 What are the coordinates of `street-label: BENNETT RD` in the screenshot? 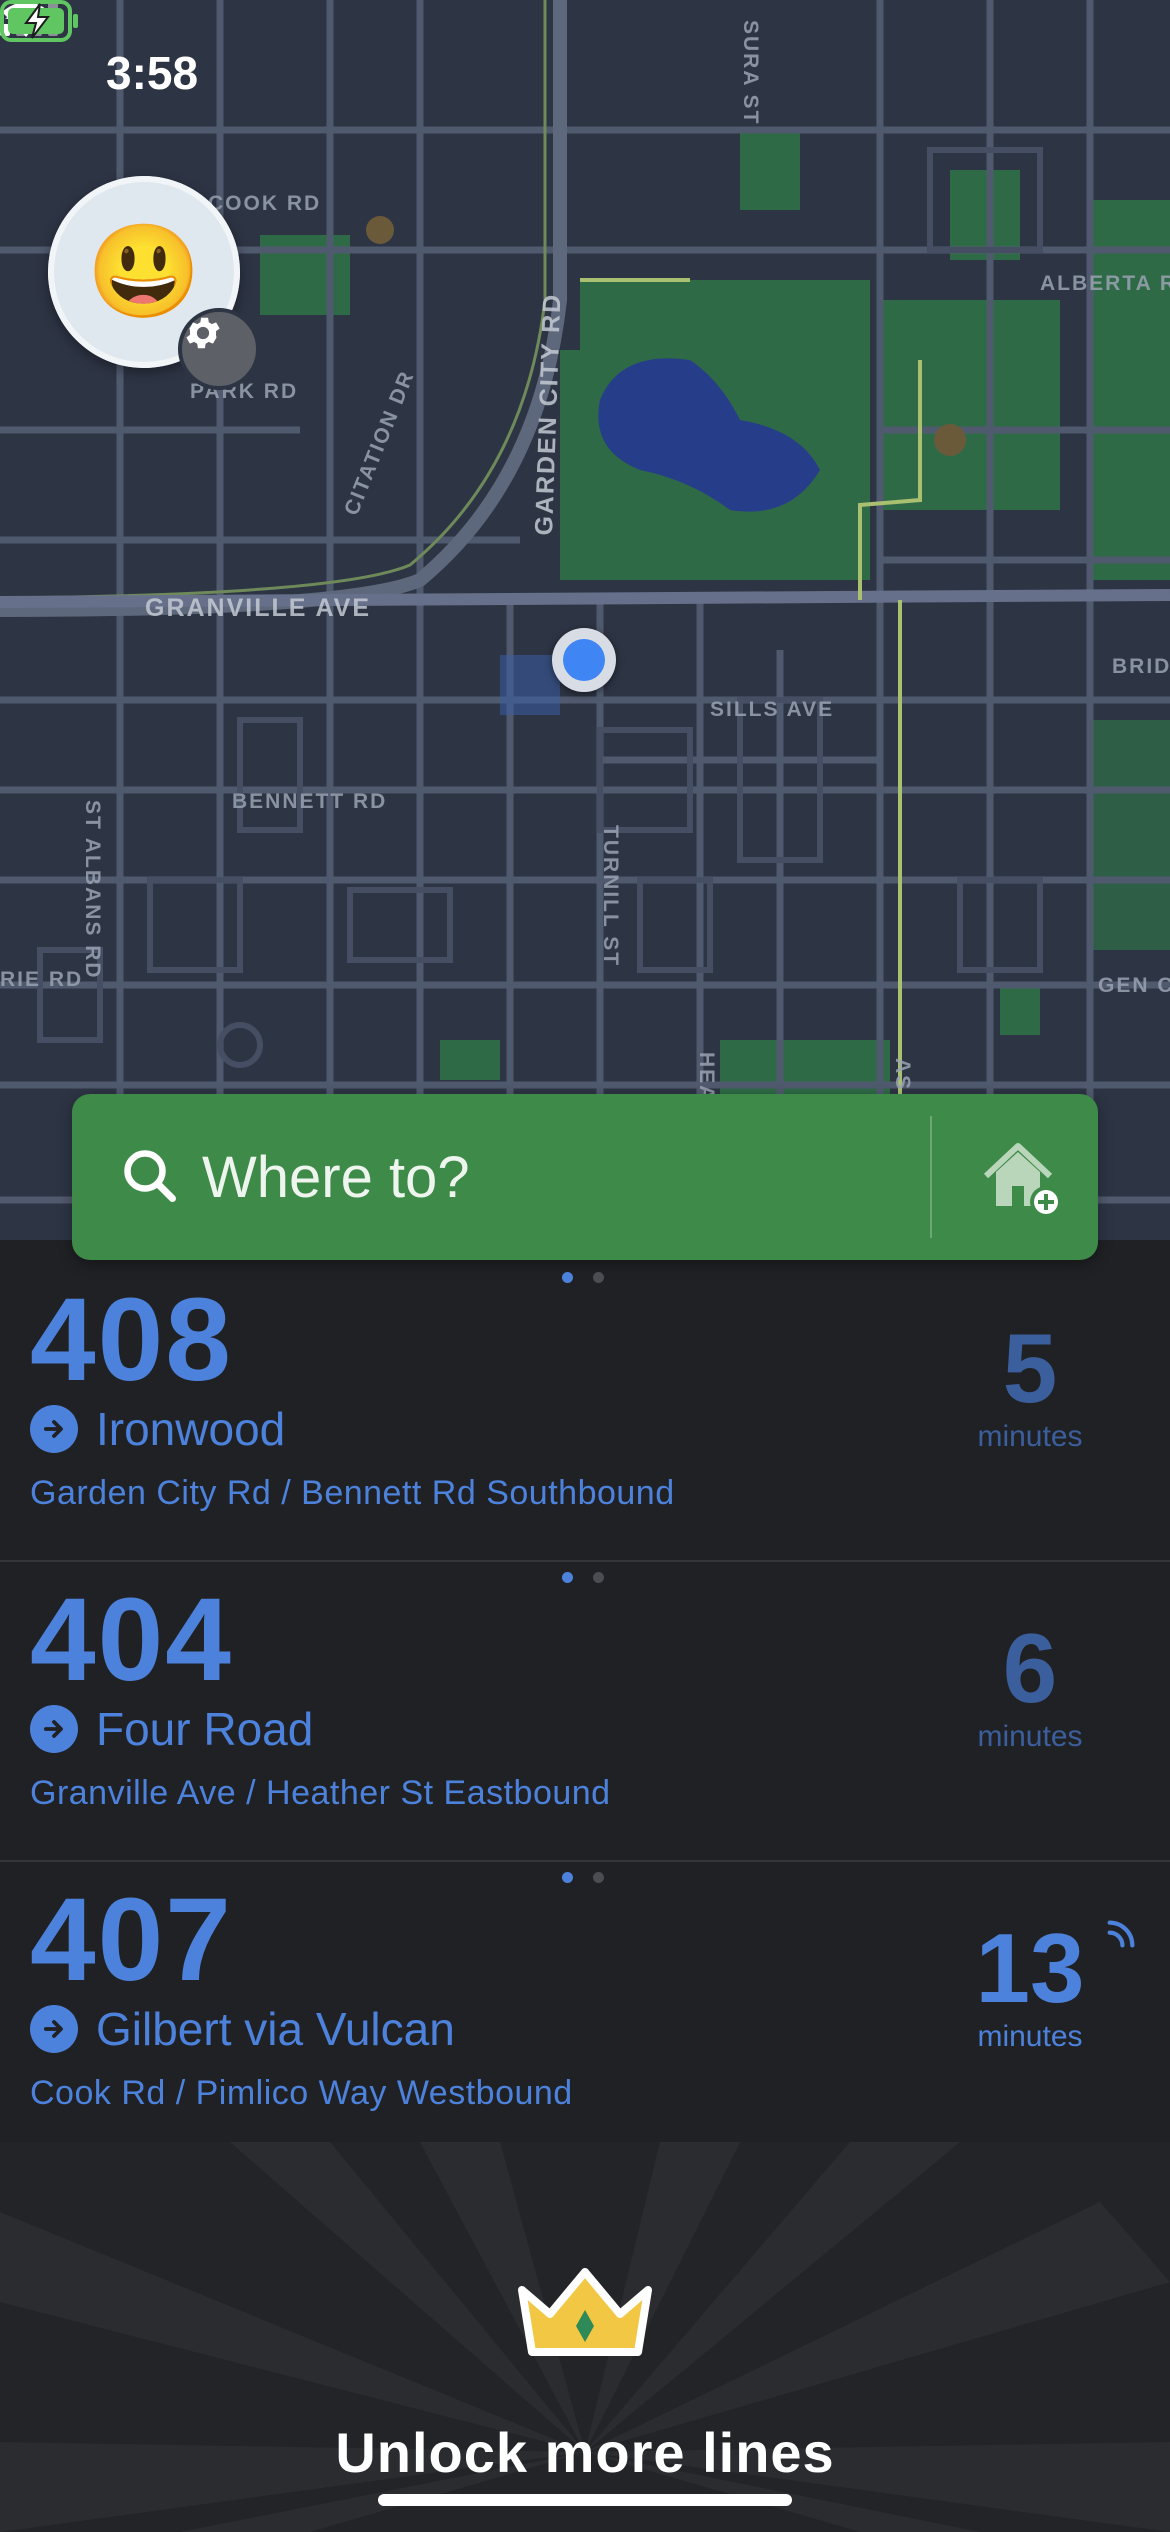 It's located at (310, 801).